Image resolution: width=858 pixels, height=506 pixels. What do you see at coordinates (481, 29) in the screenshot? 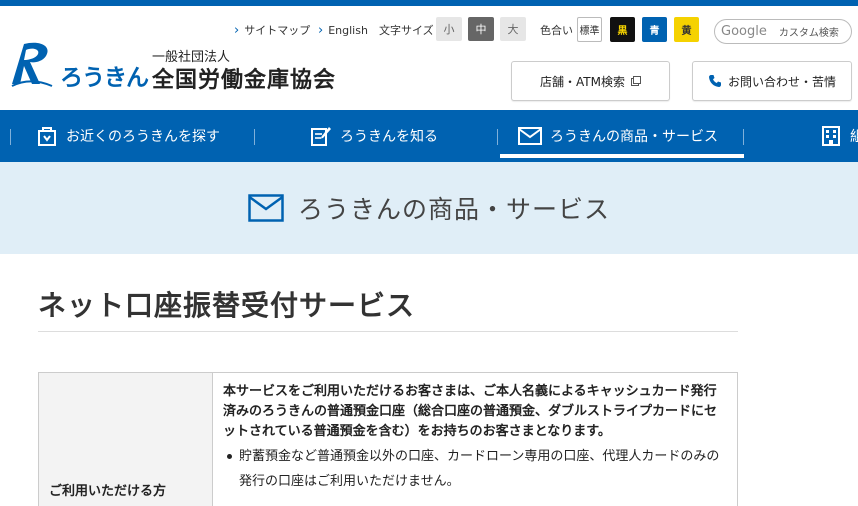
I see `font-size-medium-button: 中` at bounding box center [481, 29].